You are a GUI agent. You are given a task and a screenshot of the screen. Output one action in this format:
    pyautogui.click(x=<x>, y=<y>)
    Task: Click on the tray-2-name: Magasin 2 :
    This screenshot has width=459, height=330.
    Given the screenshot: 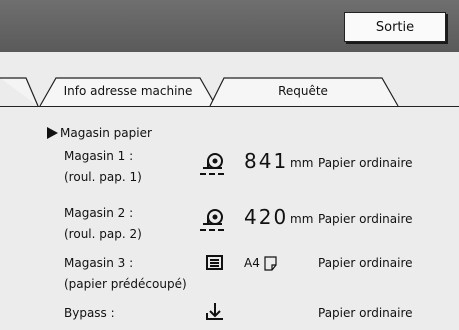 What is the action you would take?
    pyautogui.click(x=99, y=213)
    